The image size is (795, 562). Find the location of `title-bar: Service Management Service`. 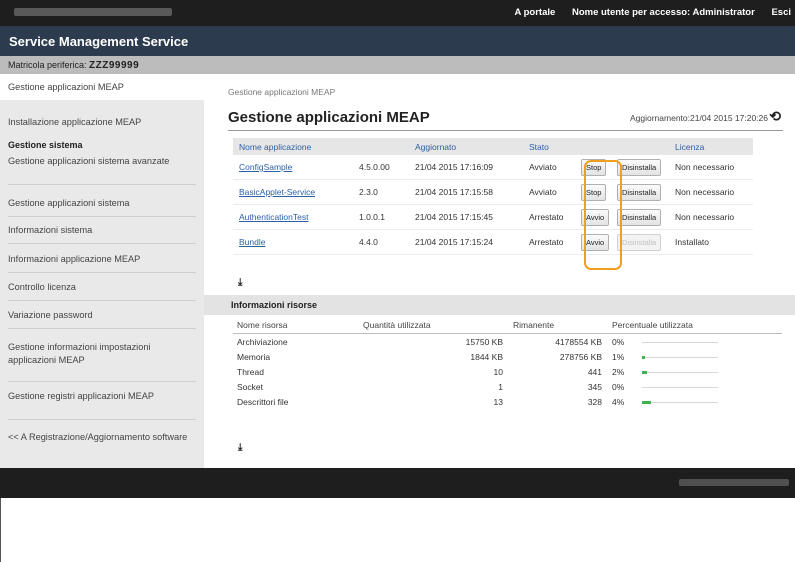

title-bar: Service Management Service is located at coordinates (397, 41).